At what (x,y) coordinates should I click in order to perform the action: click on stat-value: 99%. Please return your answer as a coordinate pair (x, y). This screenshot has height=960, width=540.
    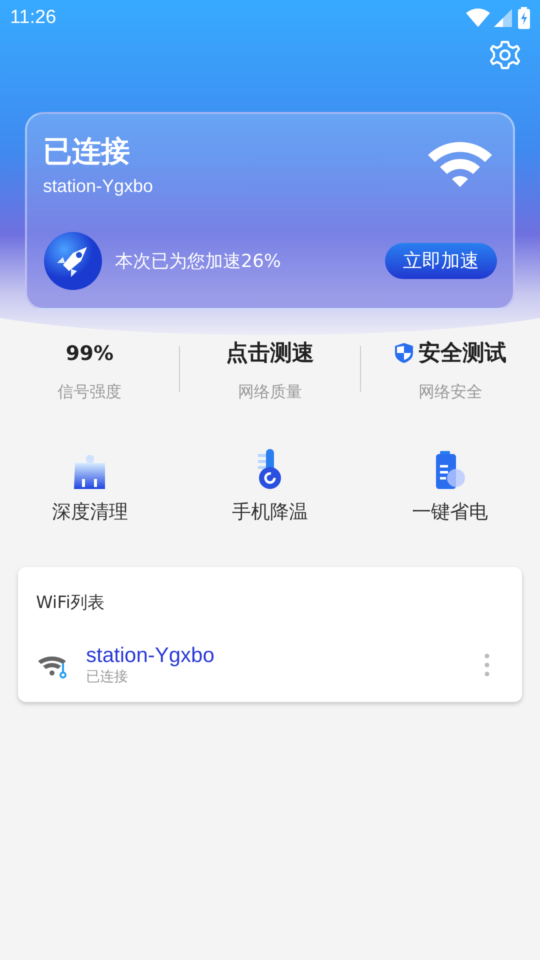
    Looking at the image, I should click on (90, 353).